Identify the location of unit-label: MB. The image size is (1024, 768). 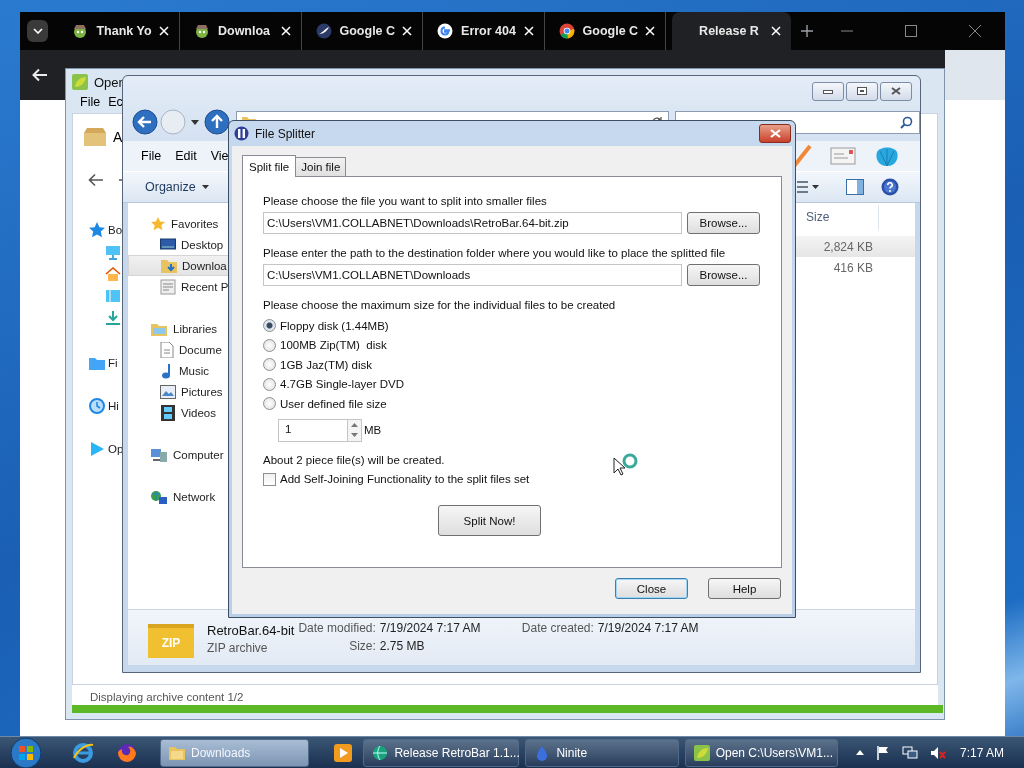
(373, 430).